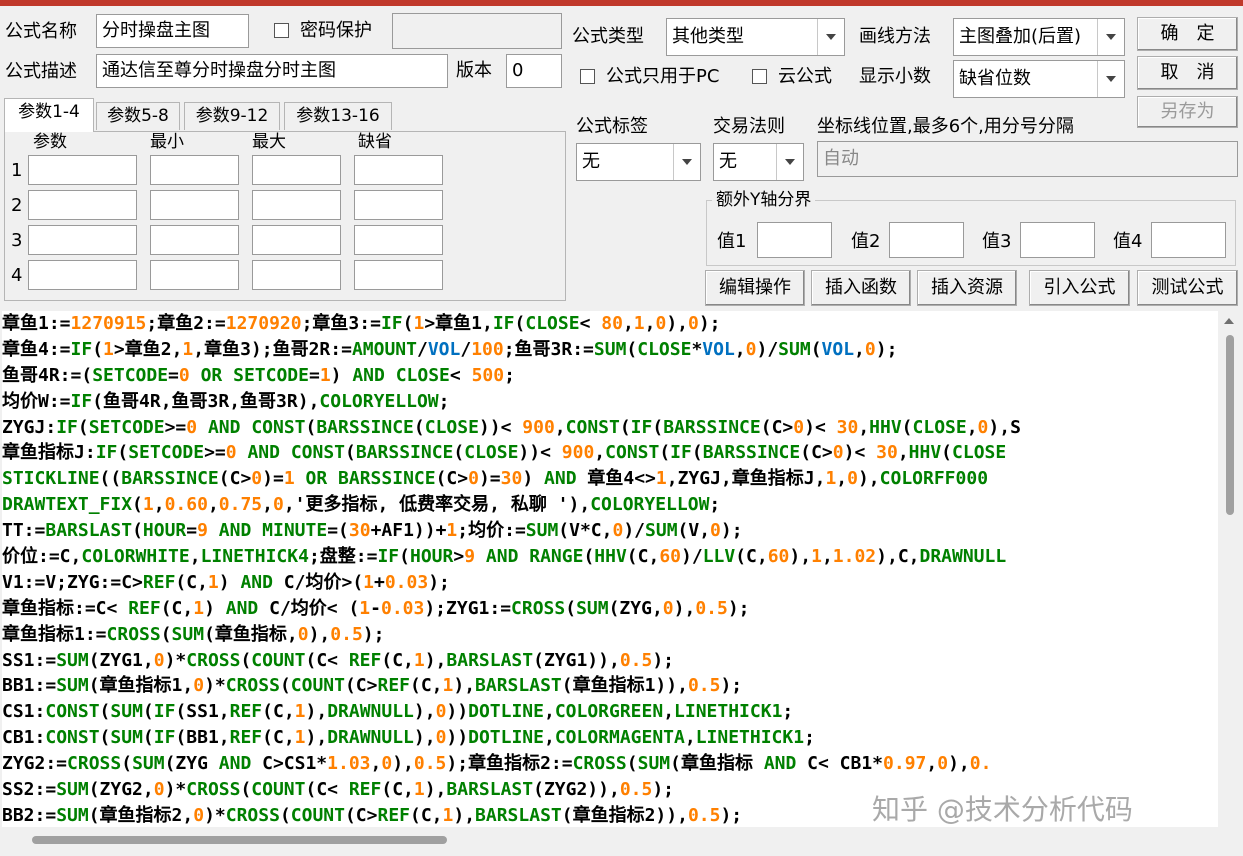  Describe the element at coordinates (1187, 288) in the screenshot. I see `test-formula-button: 测试公式` at that location.